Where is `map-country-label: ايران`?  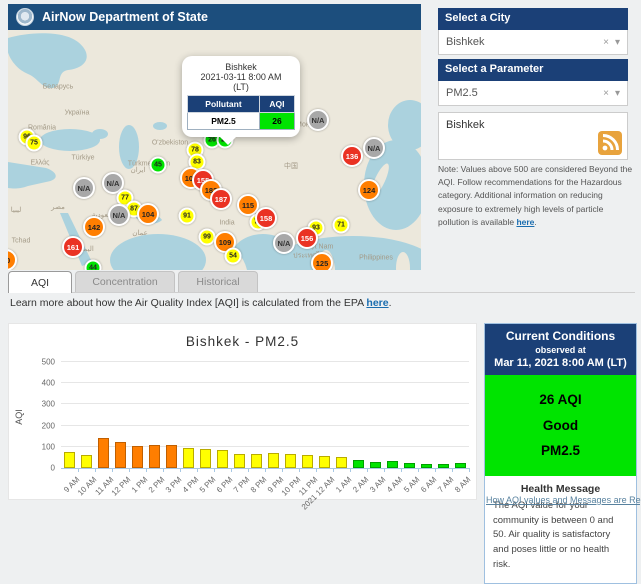 map-country-label: ايران is located at coordinates (138, 170).